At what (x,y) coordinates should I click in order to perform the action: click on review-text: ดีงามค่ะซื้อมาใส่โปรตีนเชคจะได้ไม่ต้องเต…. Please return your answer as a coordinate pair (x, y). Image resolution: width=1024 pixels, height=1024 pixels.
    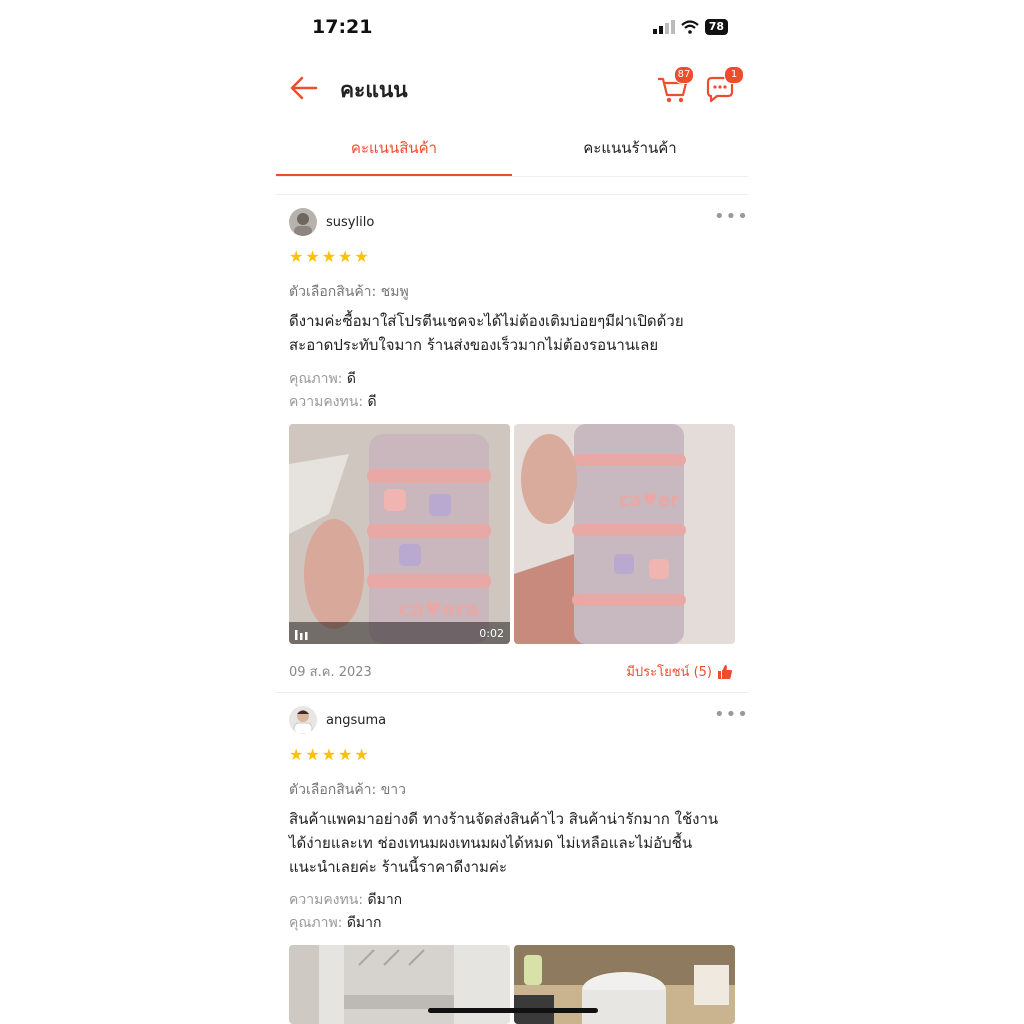
    Looking at the image, I should click on (513, 333).